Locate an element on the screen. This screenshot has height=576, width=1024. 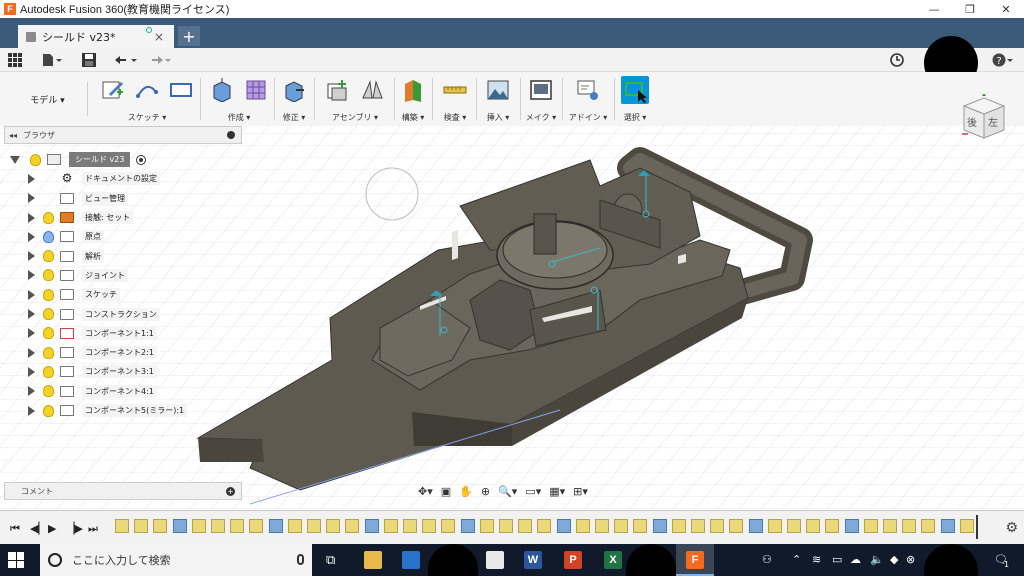
browser-panel-header: ◂◂ ブラウザ is located at coordinates (123, 135).